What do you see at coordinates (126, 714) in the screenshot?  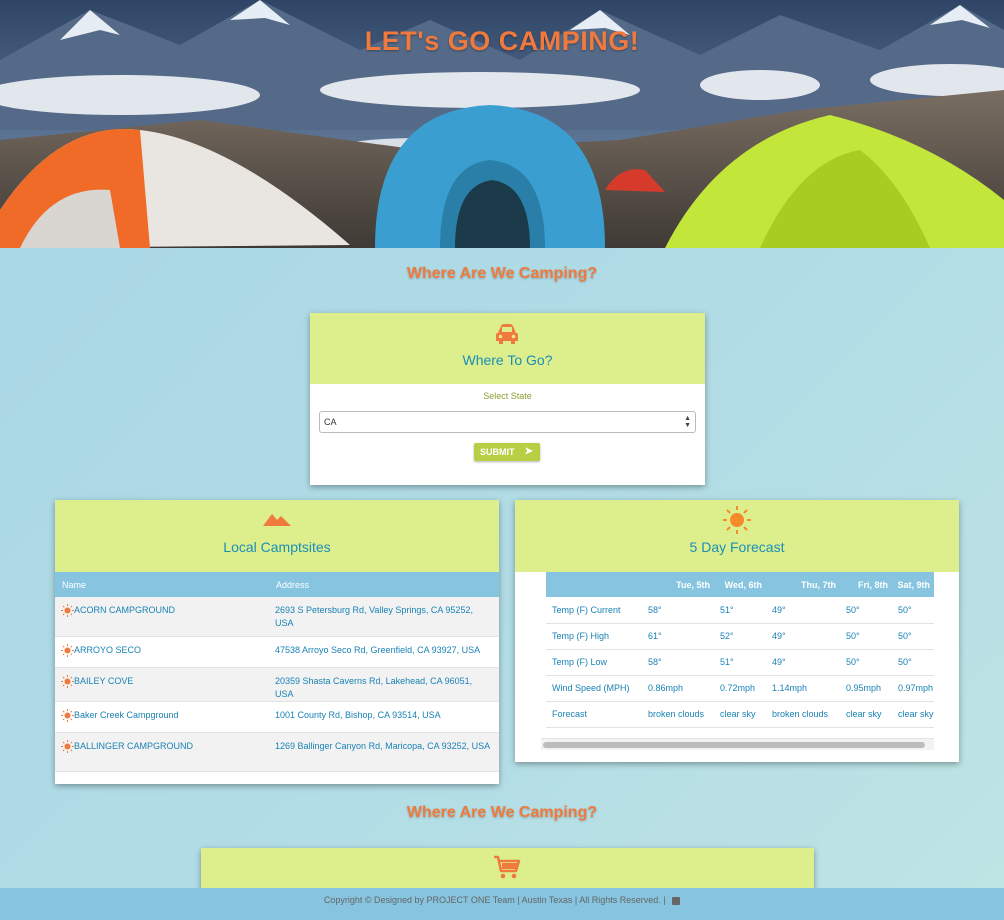 I see `campsite-name: Baker Creek Campground` at bounding box center [126, 714].